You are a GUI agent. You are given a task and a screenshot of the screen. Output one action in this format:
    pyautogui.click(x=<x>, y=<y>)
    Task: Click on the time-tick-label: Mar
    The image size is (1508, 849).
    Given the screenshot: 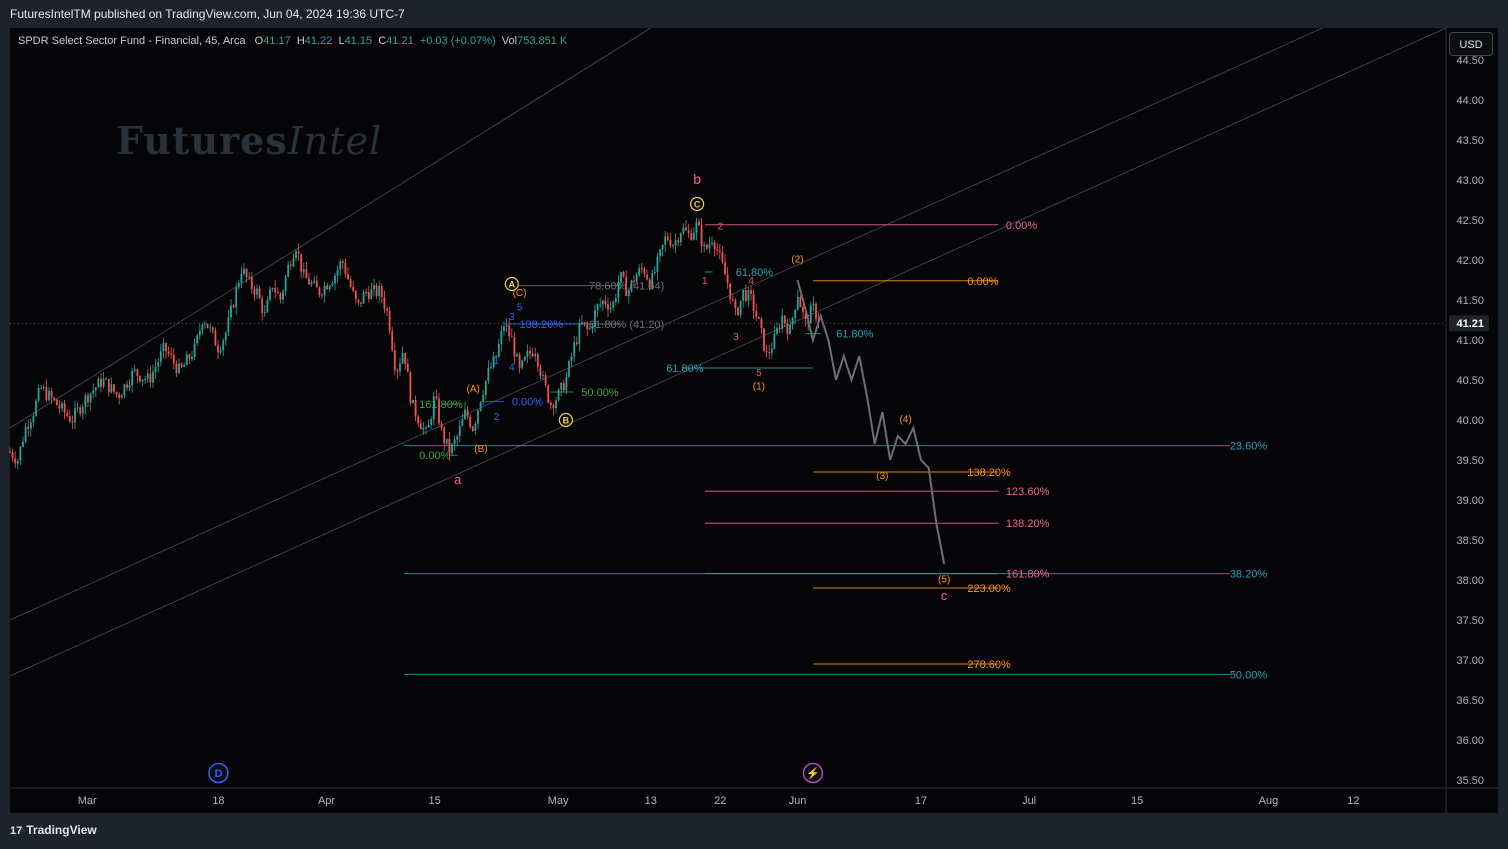 What is the action you would take?
    pyautogui.click(x=87, y=801)
    